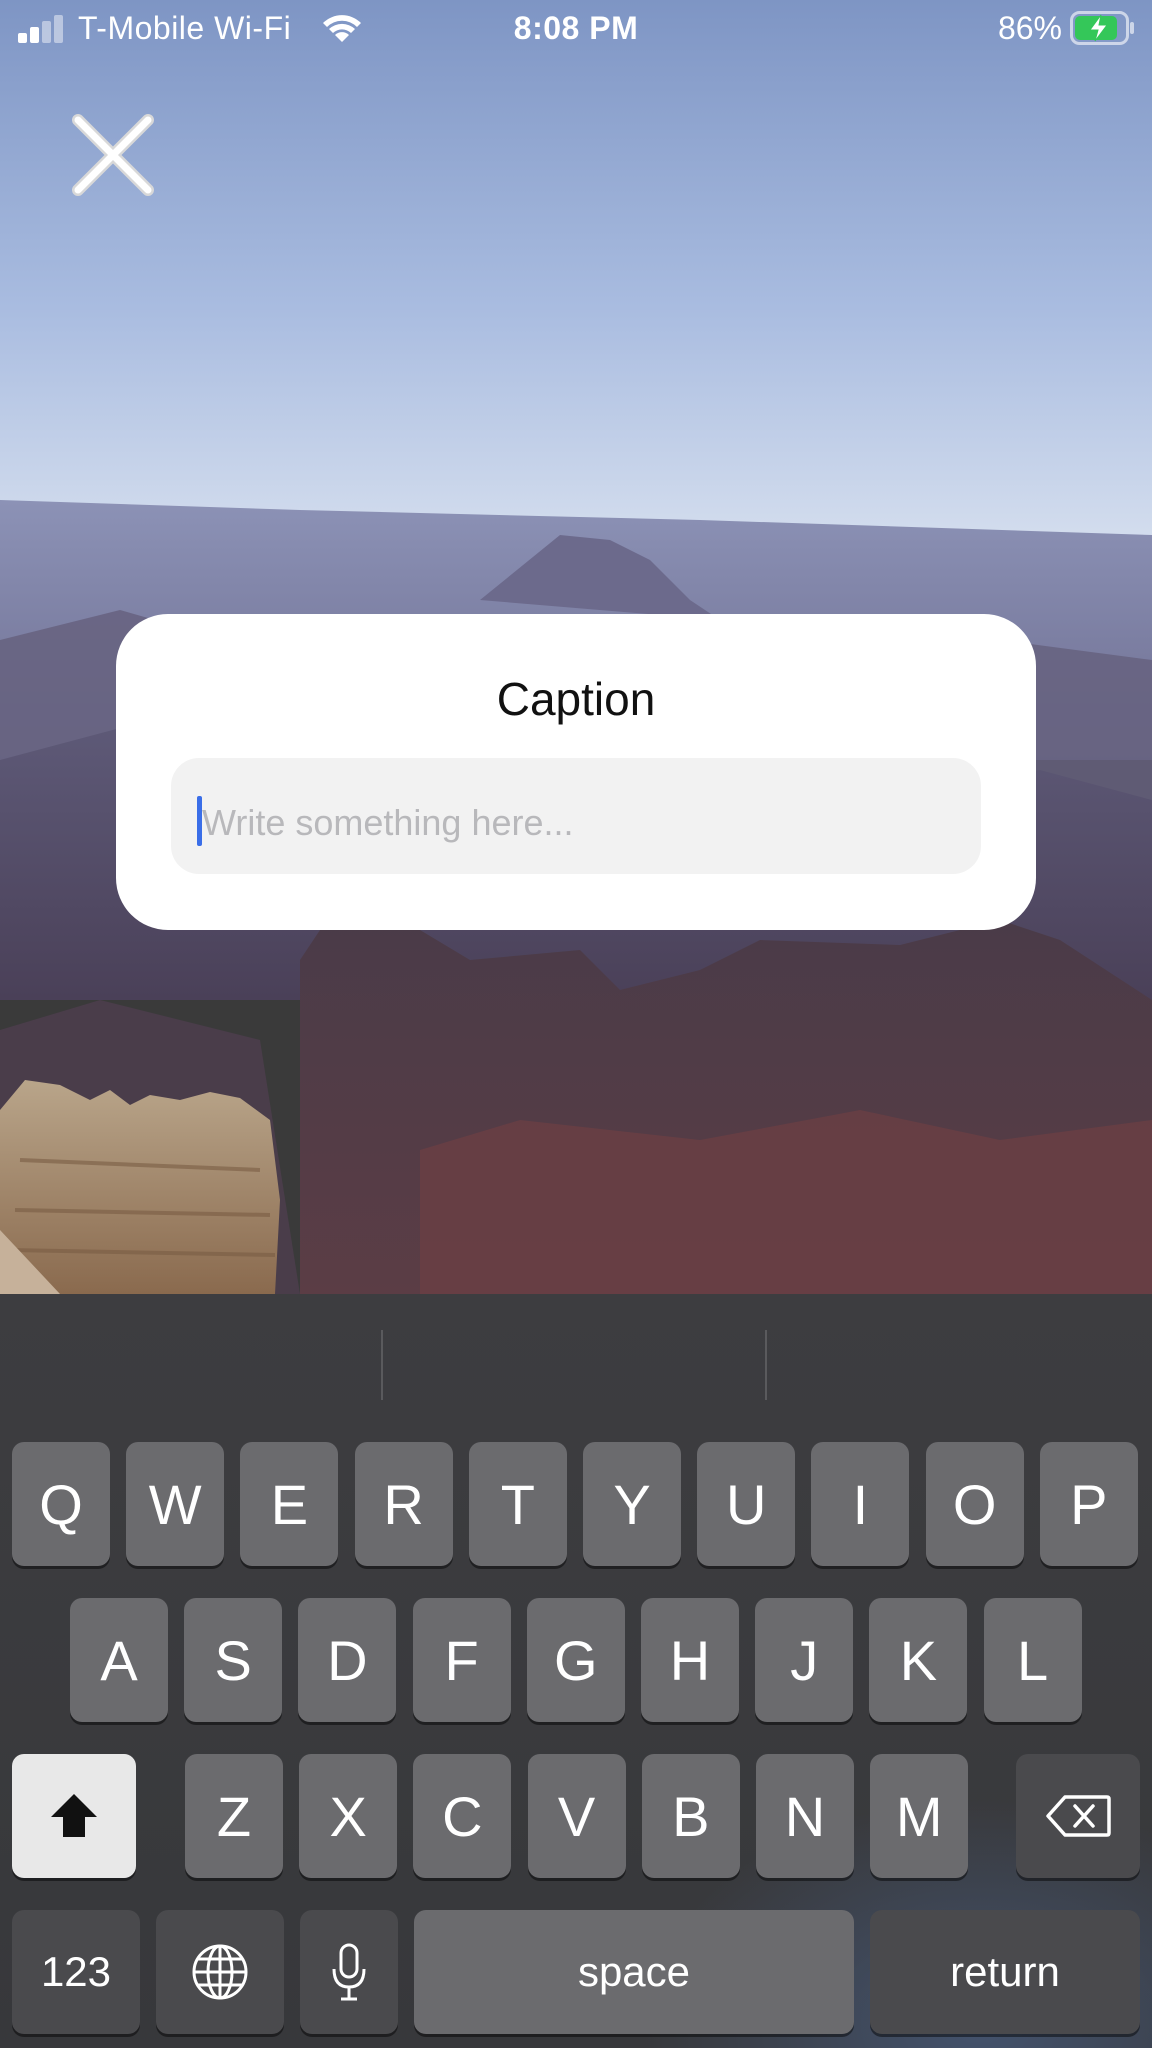  Describe the element at coordinates (576, 699) in the screenshot. I see `caption-title: Caption` at that location.